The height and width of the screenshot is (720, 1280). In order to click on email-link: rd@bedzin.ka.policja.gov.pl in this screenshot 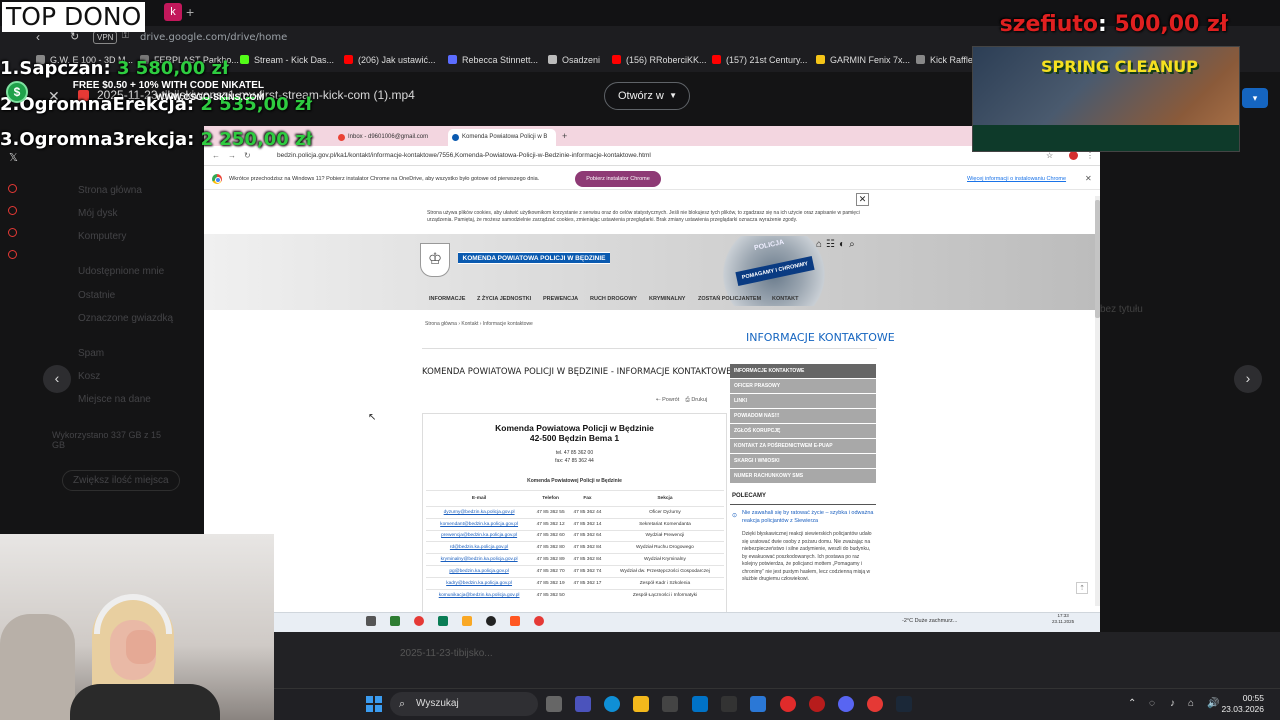, I will do `click(479, 547)`.